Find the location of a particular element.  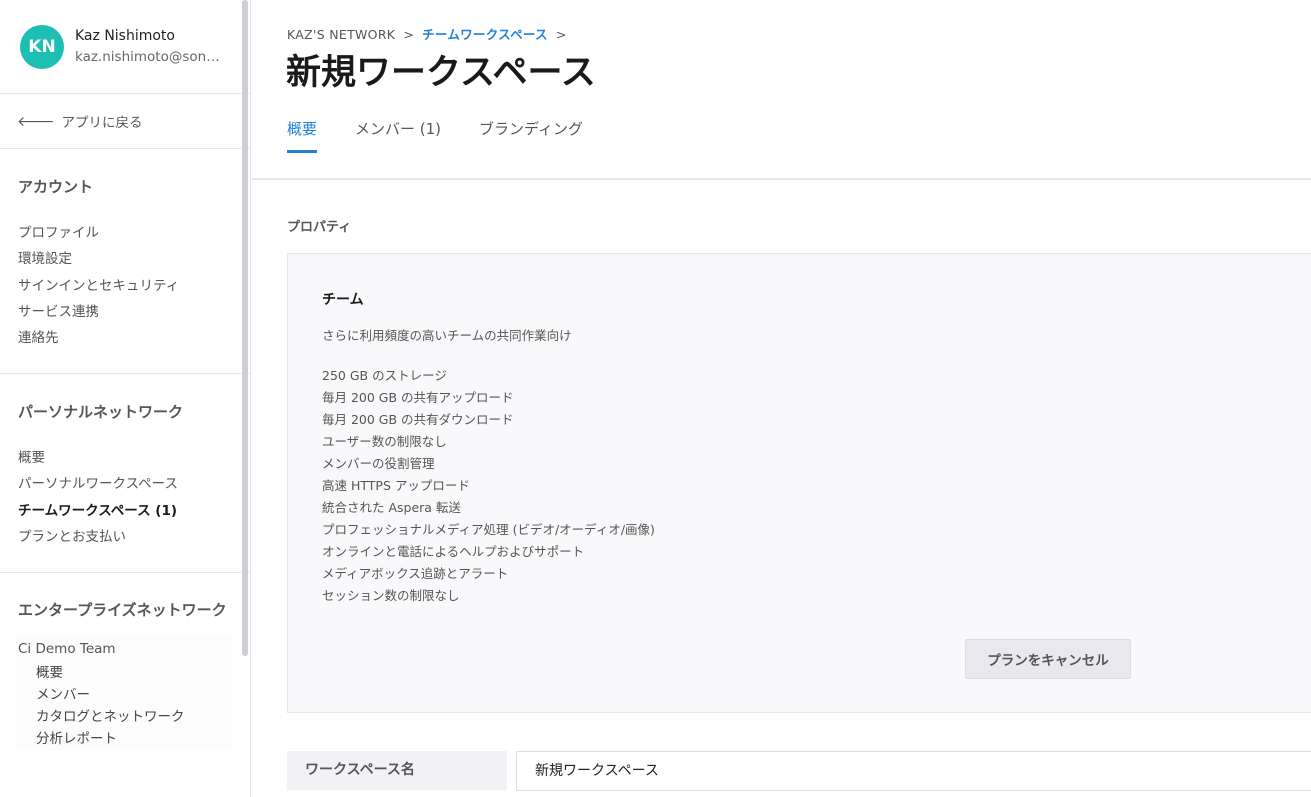

sidebar-scrollbar is located at coordinates (245, 328).